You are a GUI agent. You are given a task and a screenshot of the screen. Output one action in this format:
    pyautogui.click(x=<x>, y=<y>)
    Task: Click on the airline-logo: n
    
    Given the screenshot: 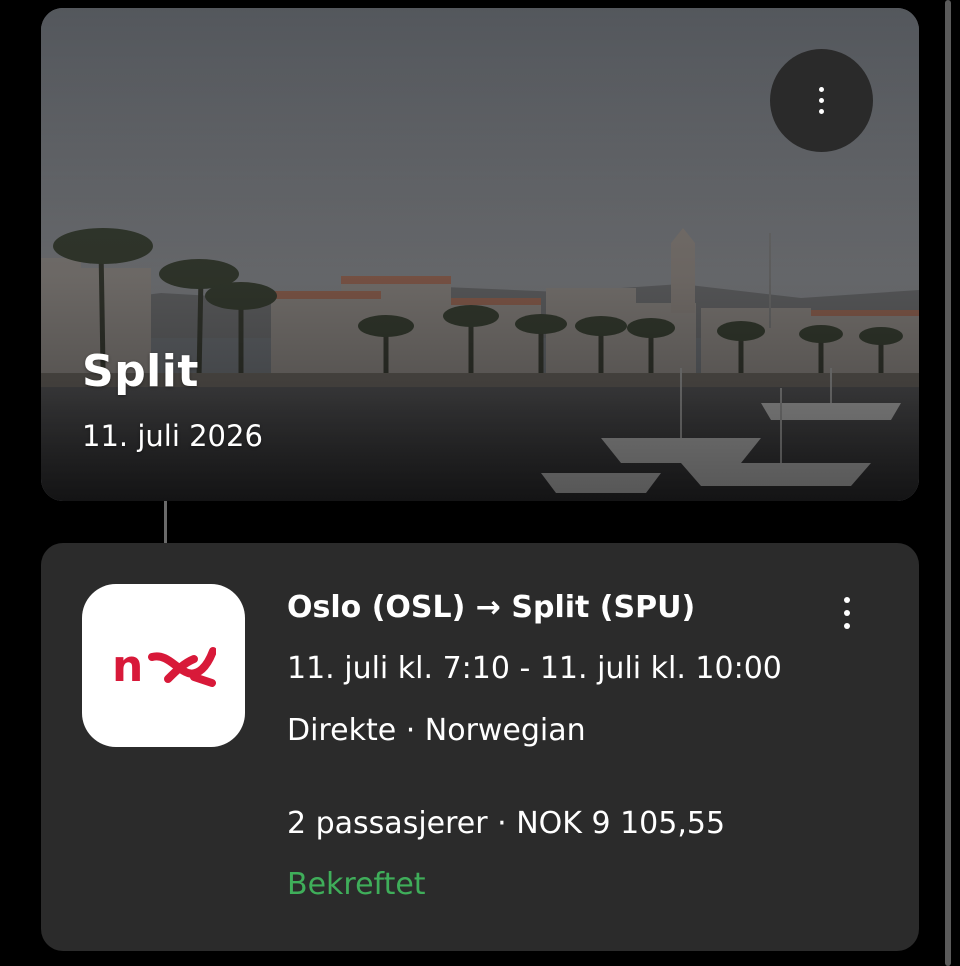 What is the action you would take?
    pyautogui.click(x=163, y=665)
    